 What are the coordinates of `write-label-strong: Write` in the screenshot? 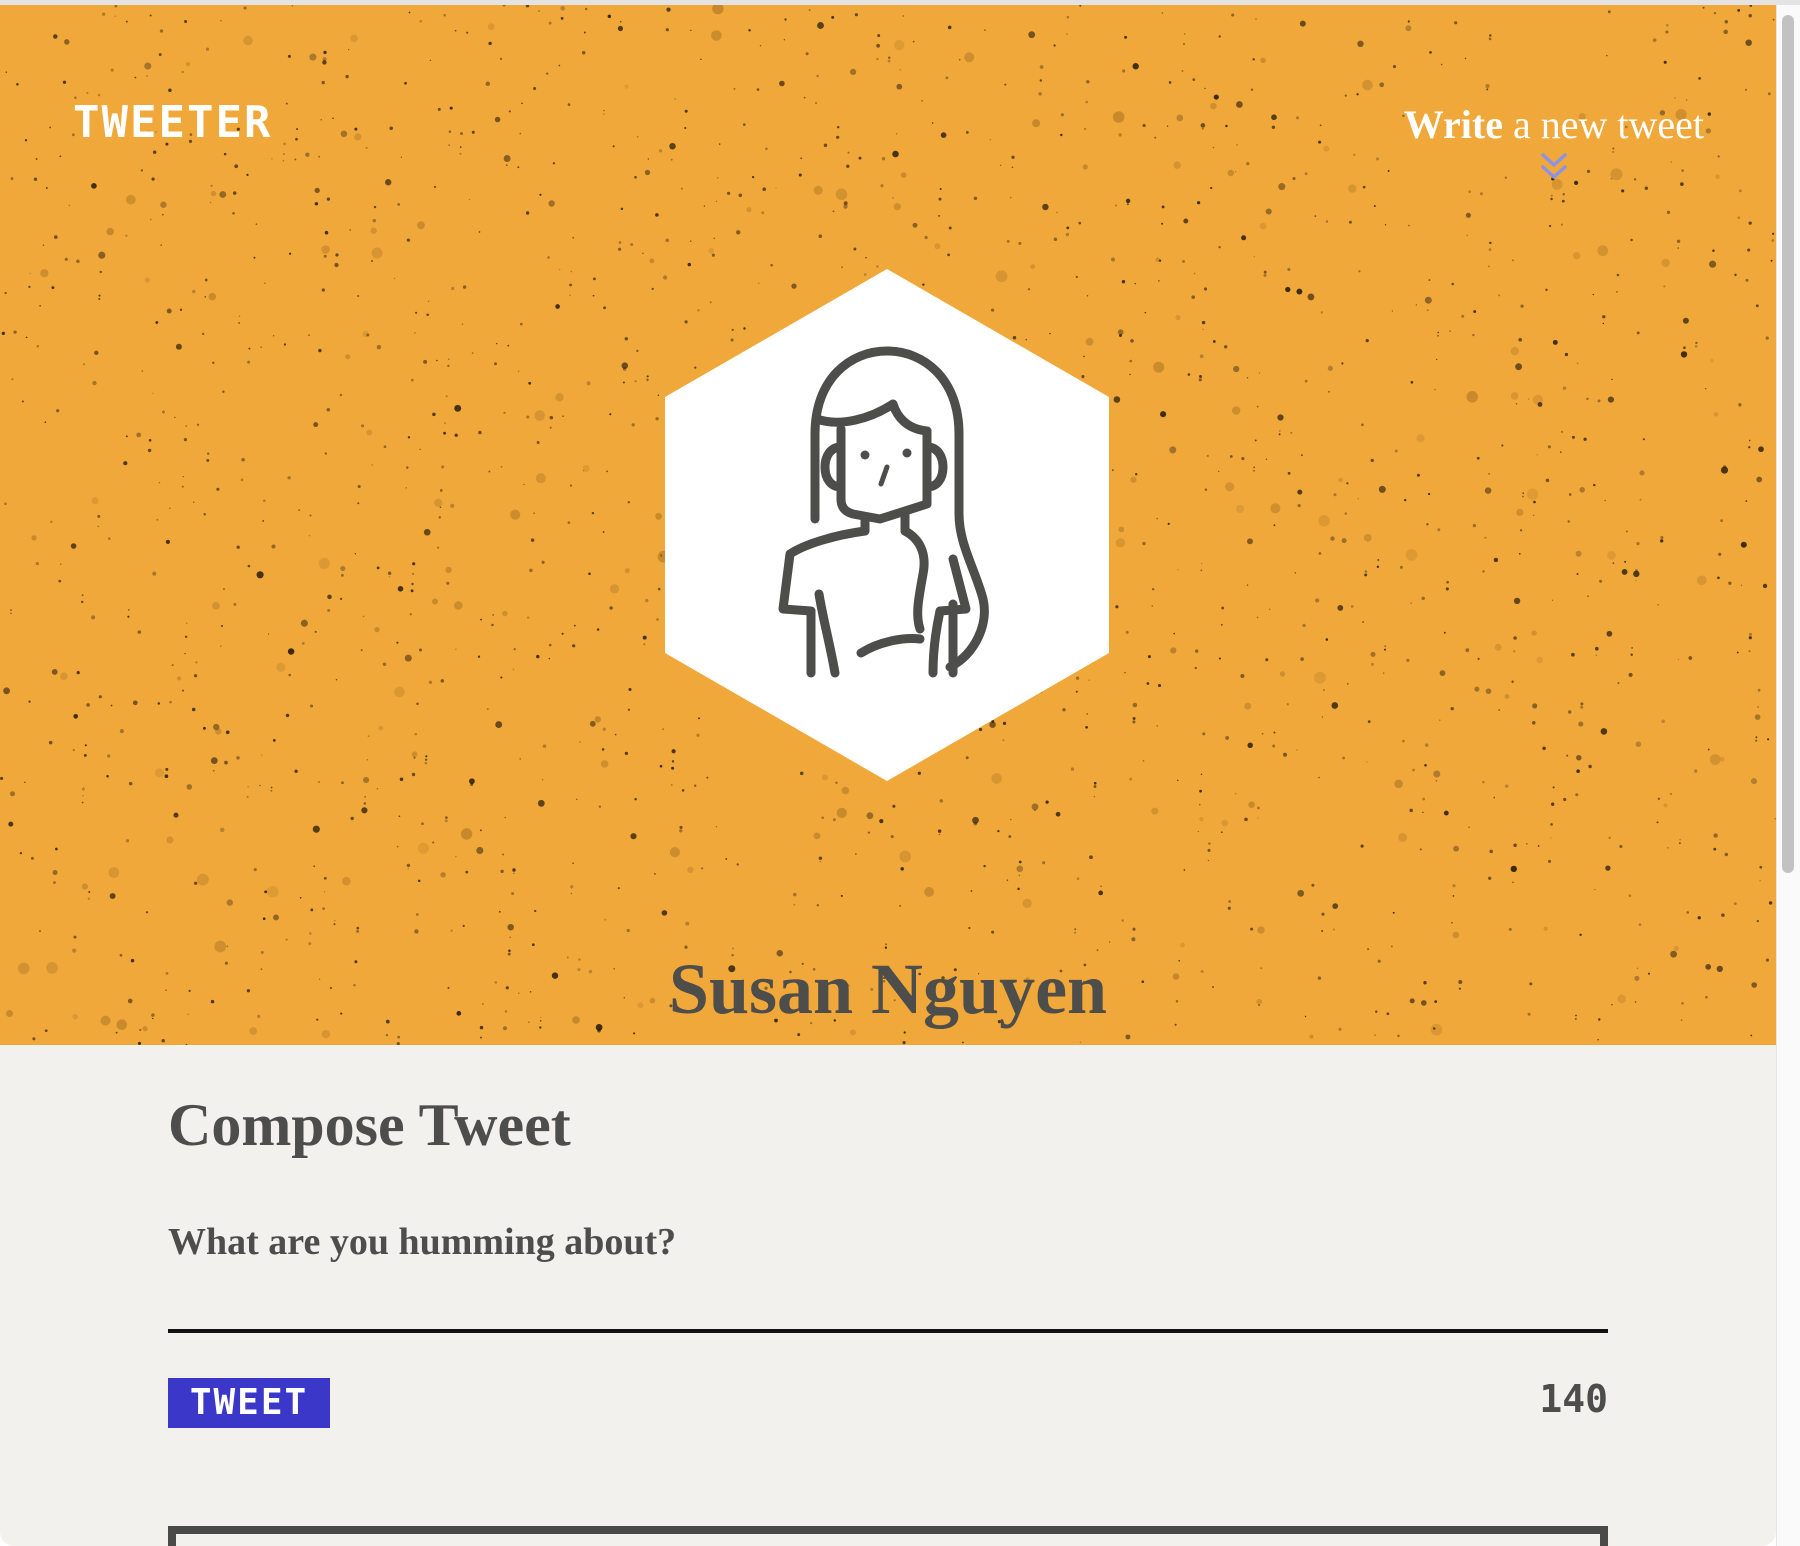 It's located at (1453, 124).